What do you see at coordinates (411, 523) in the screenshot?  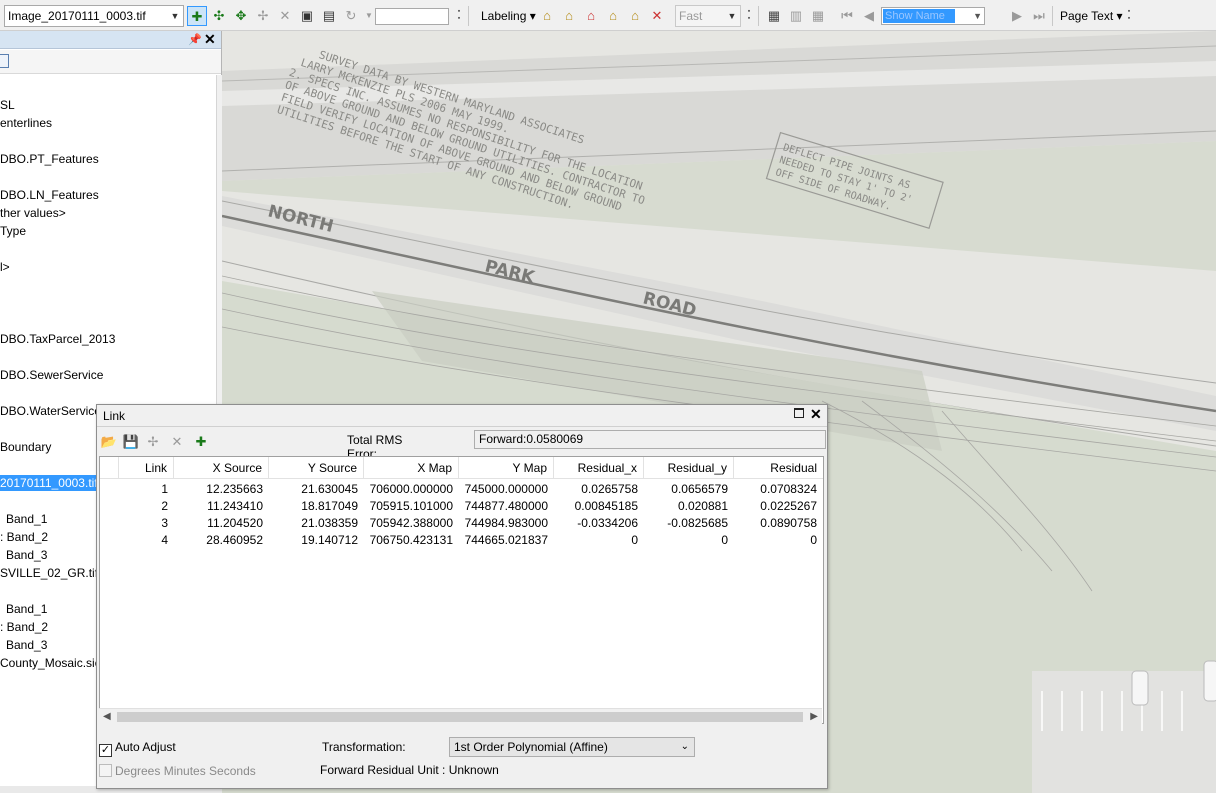 I see `cell-x-map: 705942.388000` at bounding box center [411, 523].